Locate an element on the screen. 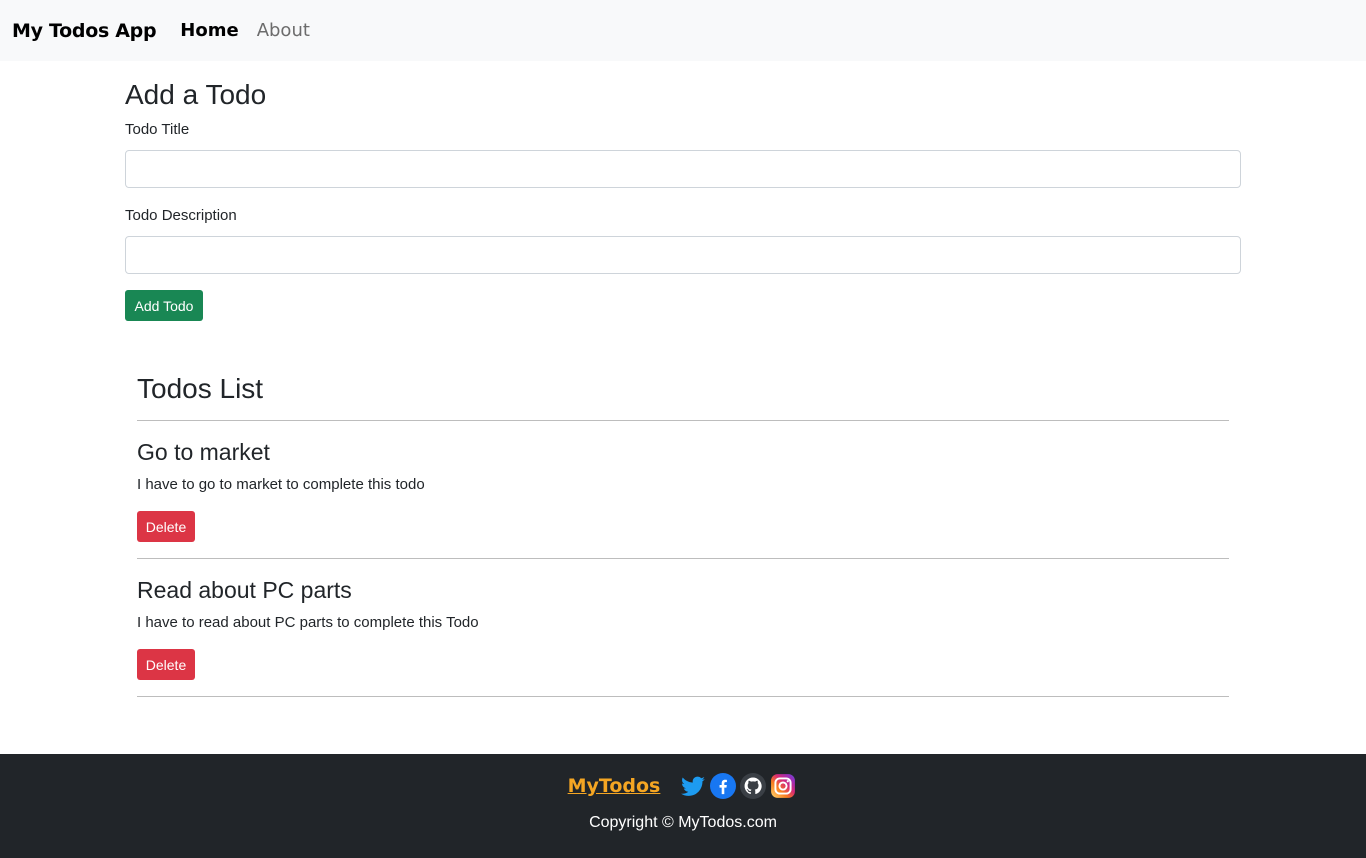  todos-list-heading: Todos List is located at coordinates (683, 395).